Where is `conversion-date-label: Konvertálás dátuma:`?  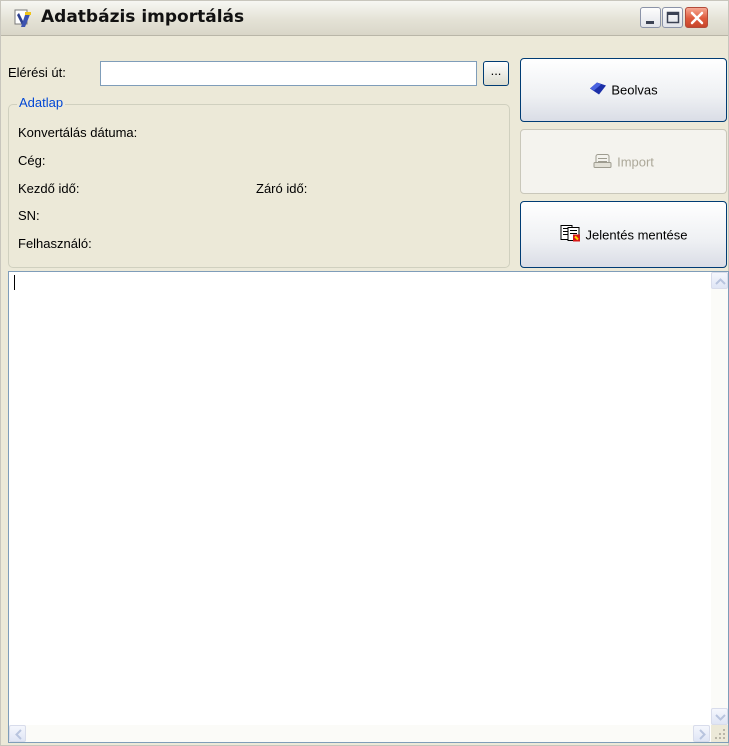
conversion-date-label: Konvertálás dátuma: is located at coordinates (78, 132).